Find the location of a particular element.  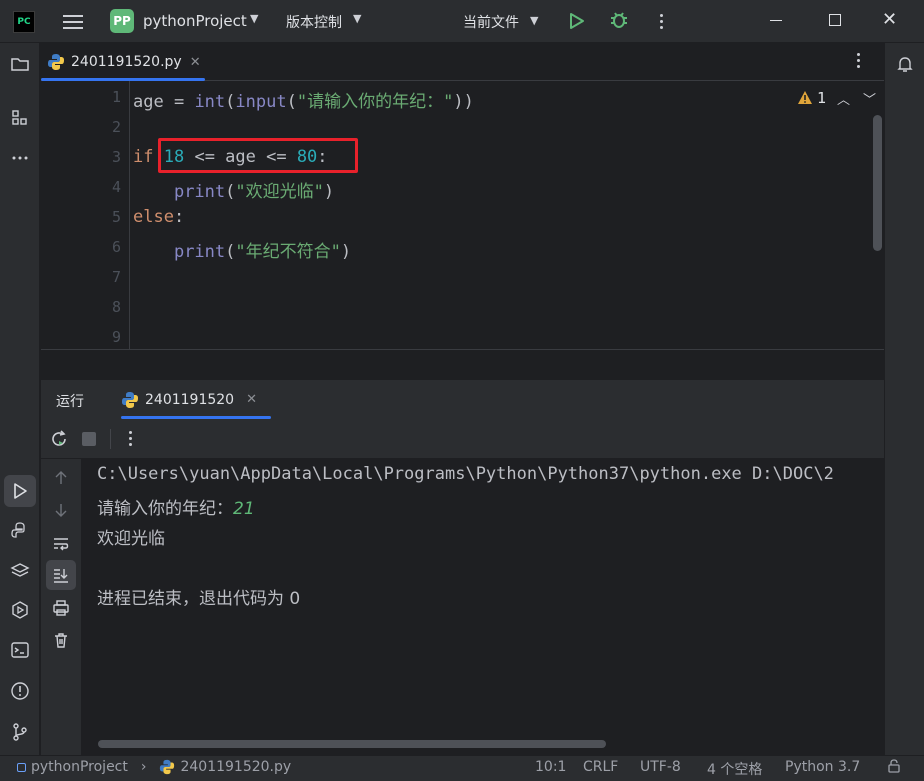

warning-count: 1 is located at coordinates (822, 98).